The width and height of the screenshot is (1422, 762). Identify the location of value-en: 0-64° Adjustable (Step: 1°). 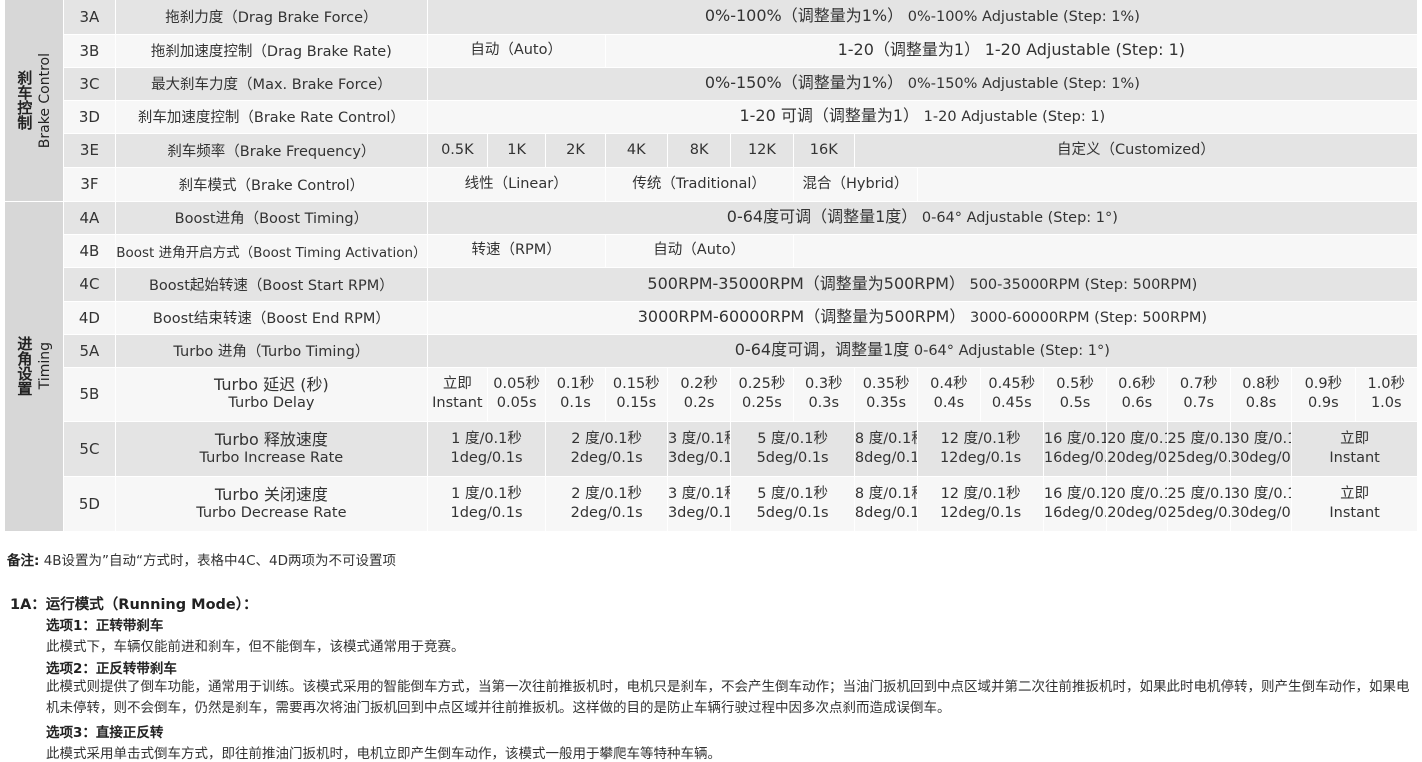
(1019, 218).